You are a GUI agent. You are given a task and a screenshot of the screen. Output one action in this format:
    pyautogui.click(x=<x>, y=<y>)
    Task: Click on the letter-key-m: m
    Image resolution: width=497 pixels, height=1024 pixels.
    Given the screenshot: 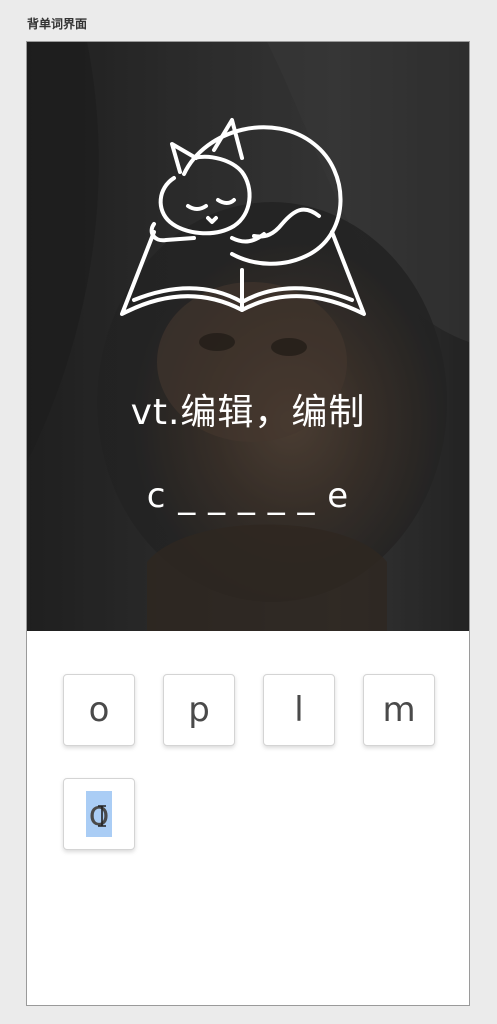 What is the action you would take?
    pyautogui.click(x=399, y=710)
    